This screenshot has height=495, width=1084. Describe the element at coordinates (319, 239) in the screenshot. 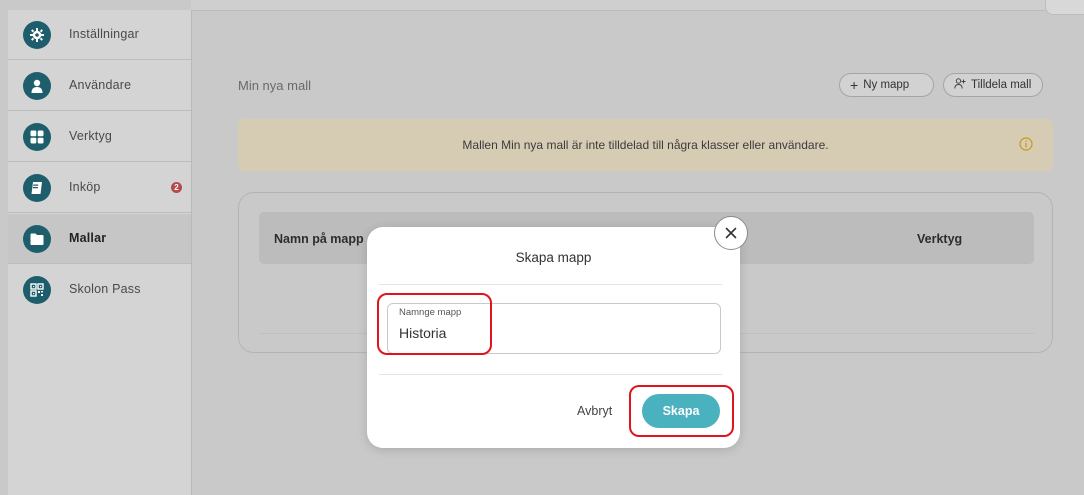

I see `column-header-name: Namn på mapp` at that location.